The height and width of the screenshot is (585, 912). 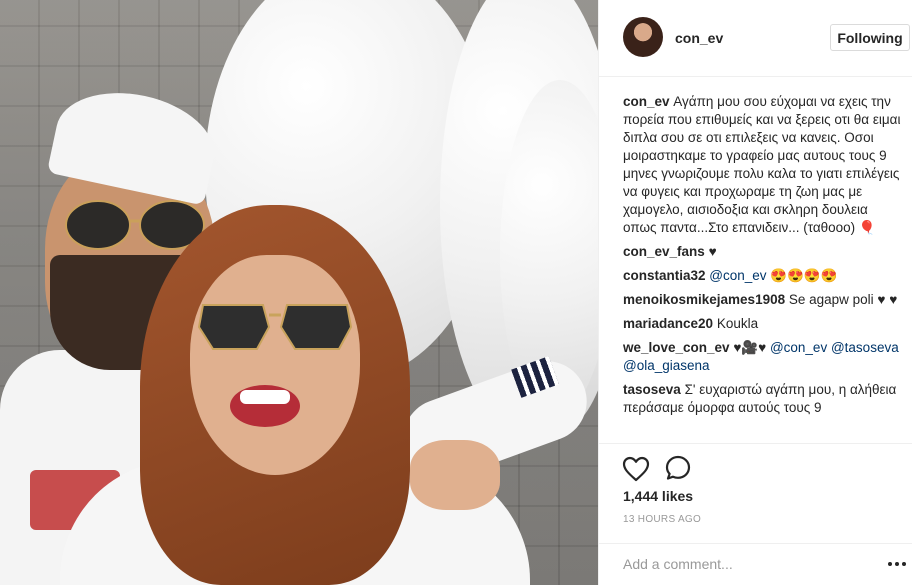 I want to click on list-item: constantia32 @con_ev 😍😍😍😍, so click(x=763, y=276).